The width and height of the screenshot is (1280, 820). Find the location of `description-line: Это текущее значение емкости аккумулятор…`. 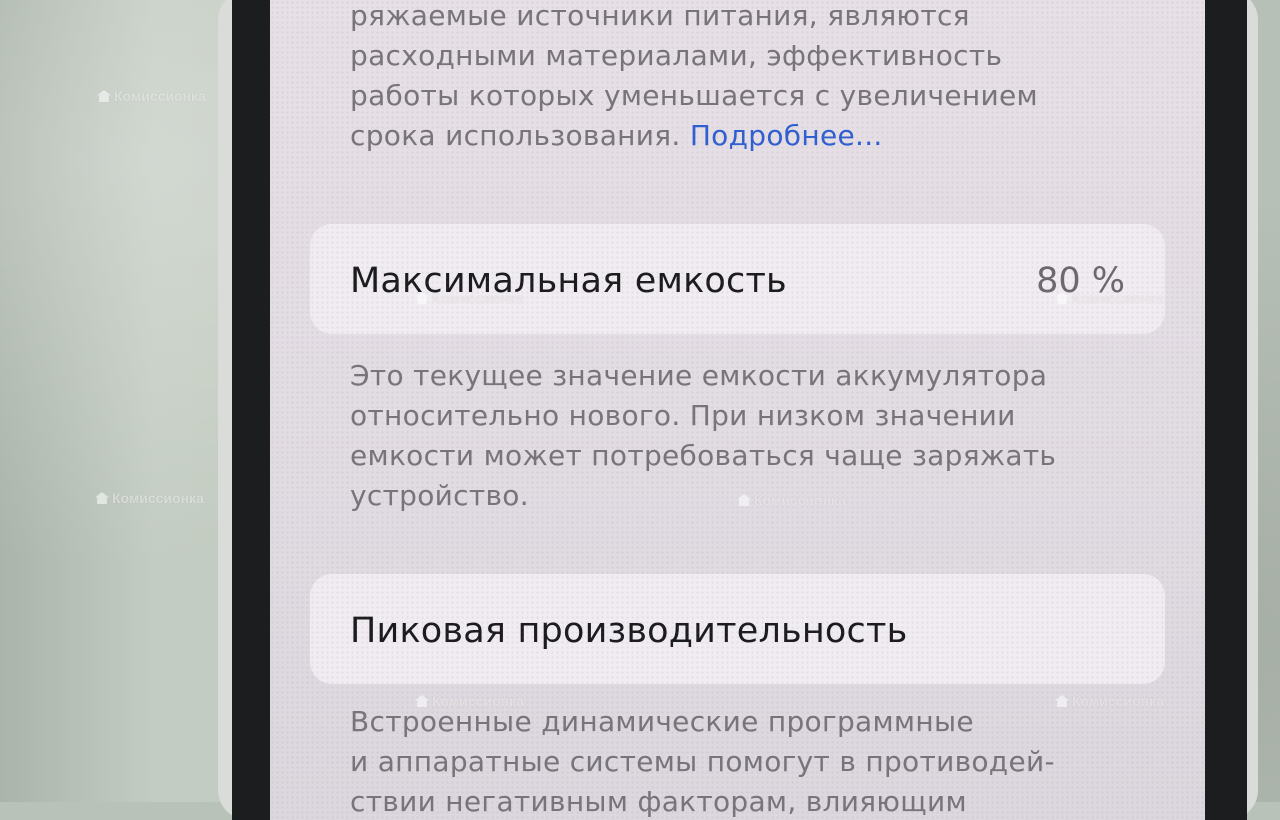

description-line: Это текущее значение емкости аккумулятор… is located at coordinates (699, 375).